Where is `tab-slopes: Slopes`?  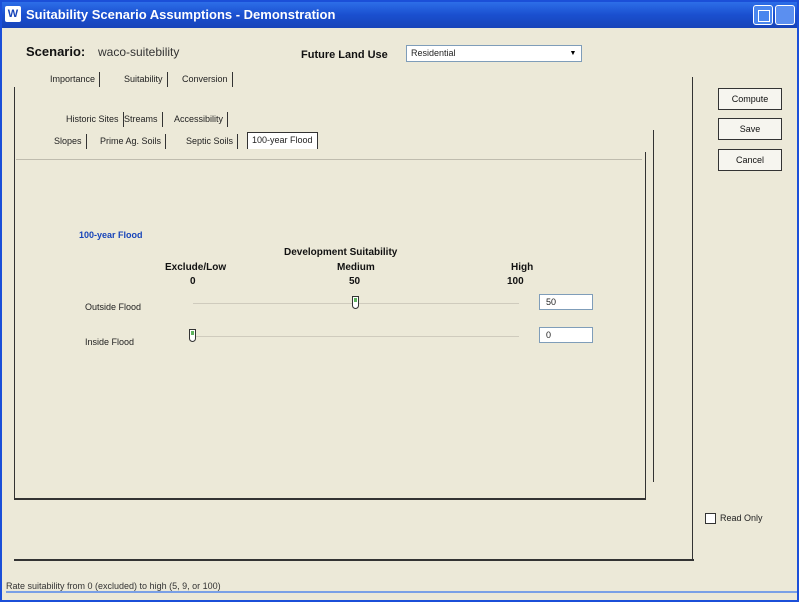
tab-slopes: Slopes is located at coordinates (68, 141).